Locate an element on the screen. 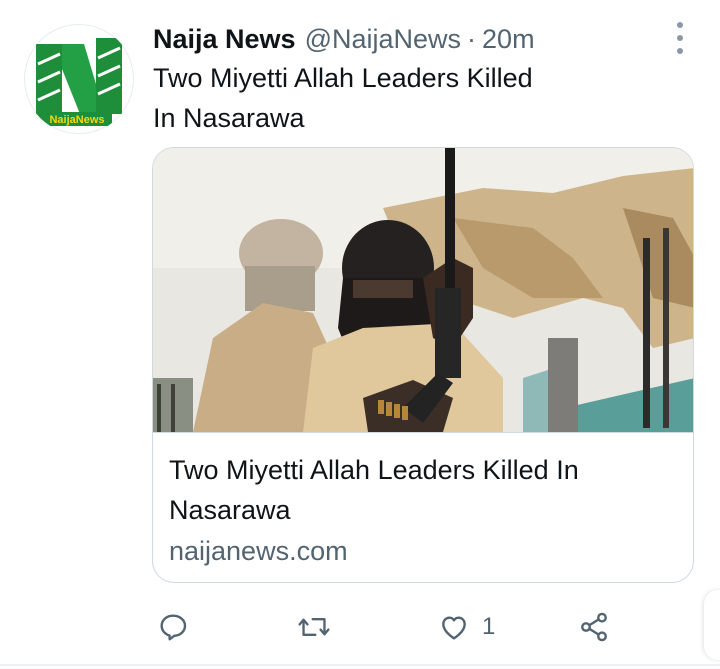  reply-button is located at coordinates (173, 627).